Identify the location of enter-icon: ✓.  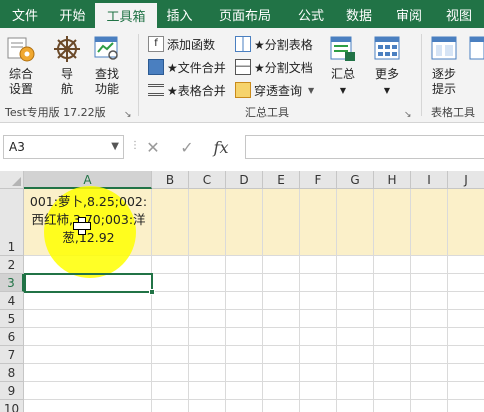
(187, 147).